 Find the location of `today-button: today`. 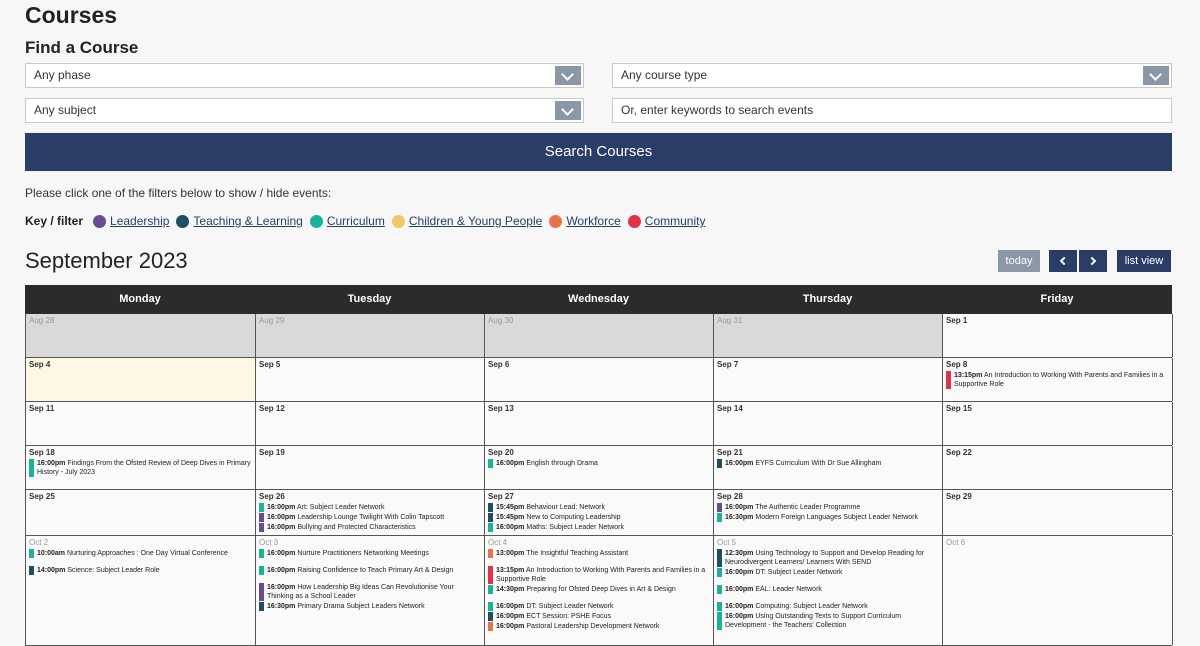

today-button: today is located at coordinates (1019, 261).